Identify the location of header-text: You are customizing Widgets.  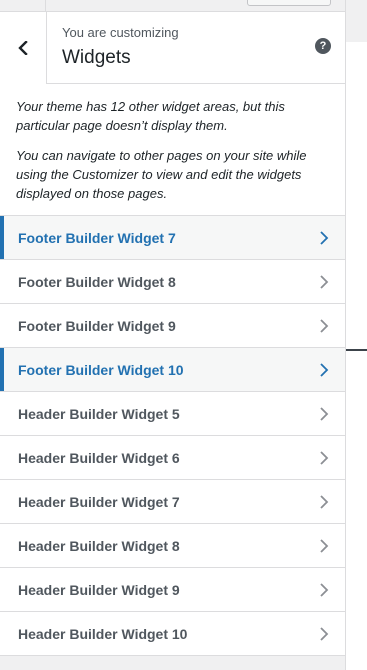
(120, 47).